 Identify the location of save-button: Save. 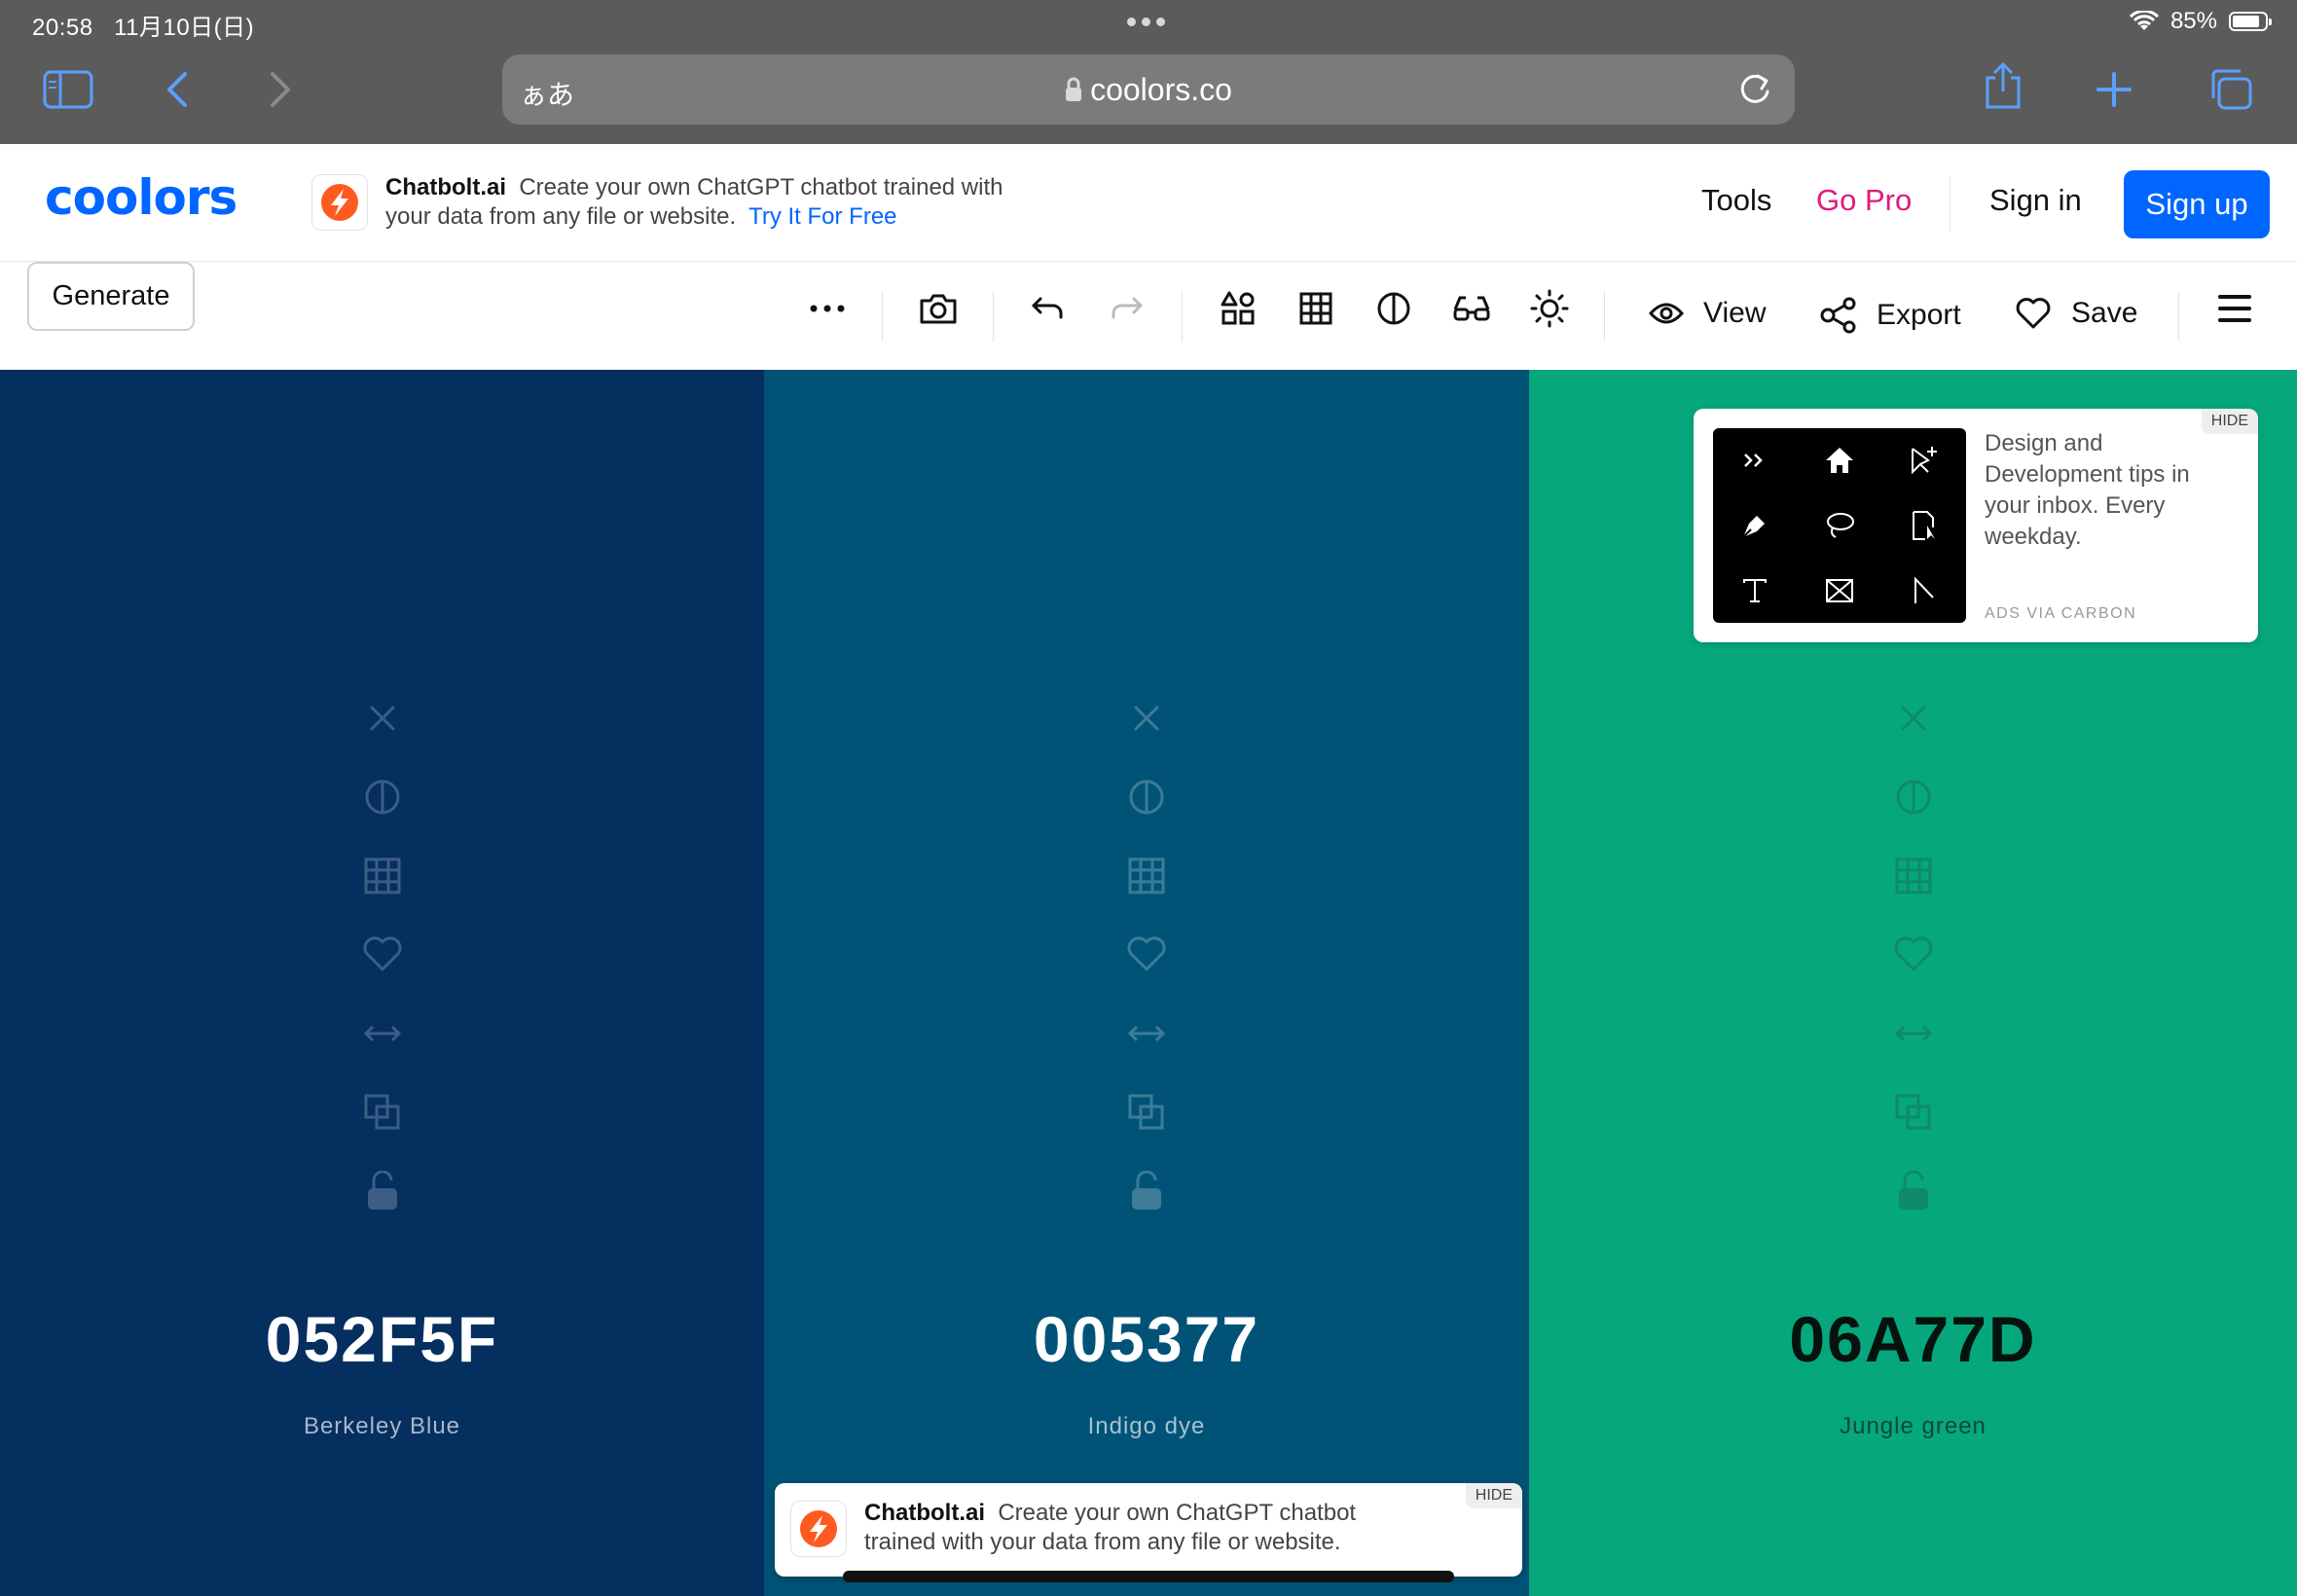
(2076, 313).